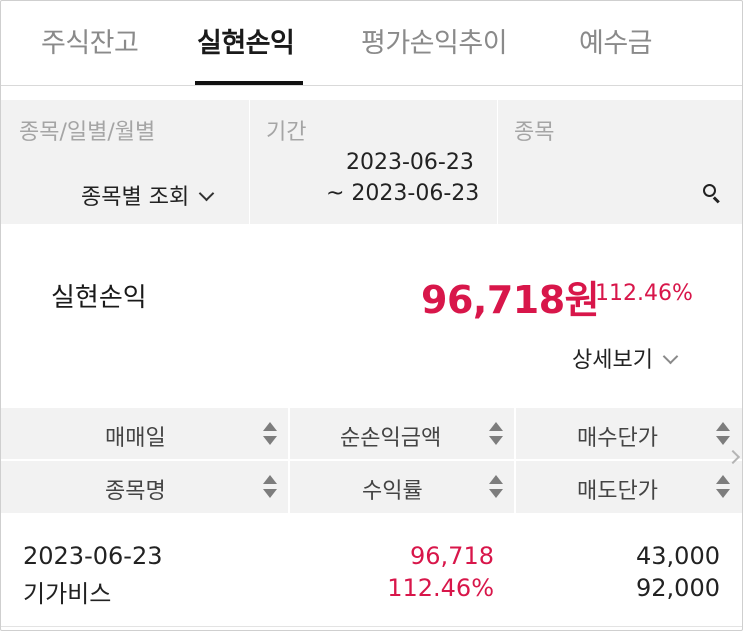 The image size is (743, 631). What do you see at coordinates (616, 40) in the screenshot?
I see `tab-deposit: 예수금` at bounding box center [616, 40].